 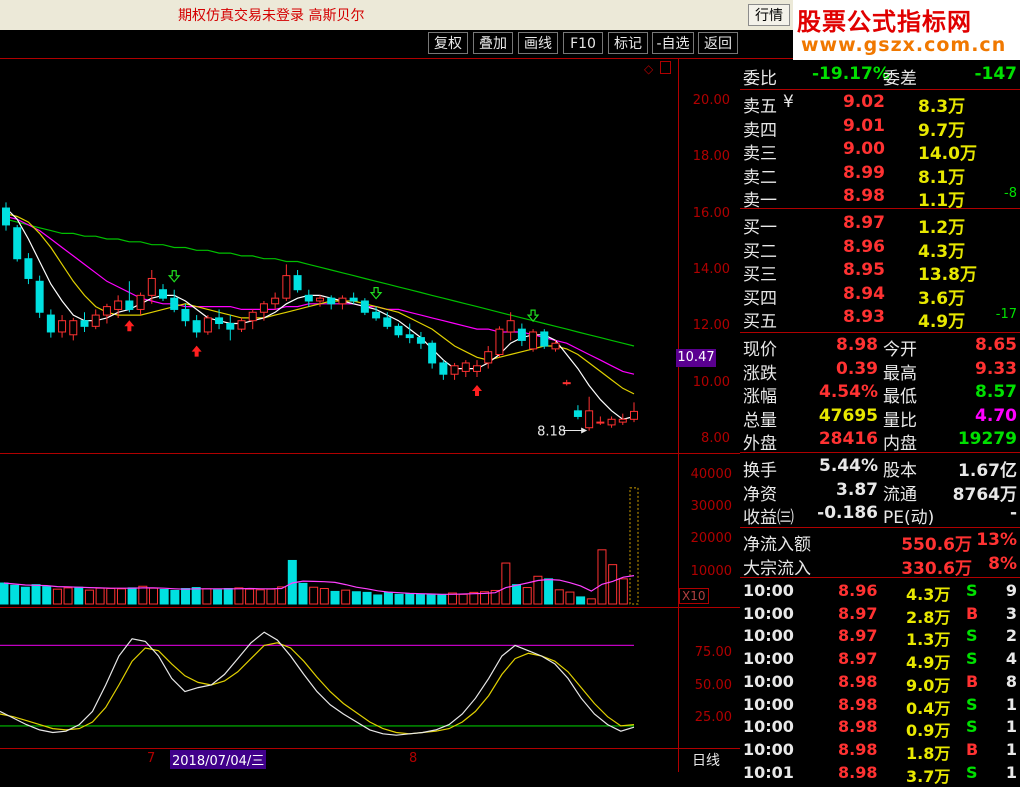 What do you see at coordinates (760, 444) in the screenshot?
I see `stat-label: 外盘` at bounding box center [760, 444].